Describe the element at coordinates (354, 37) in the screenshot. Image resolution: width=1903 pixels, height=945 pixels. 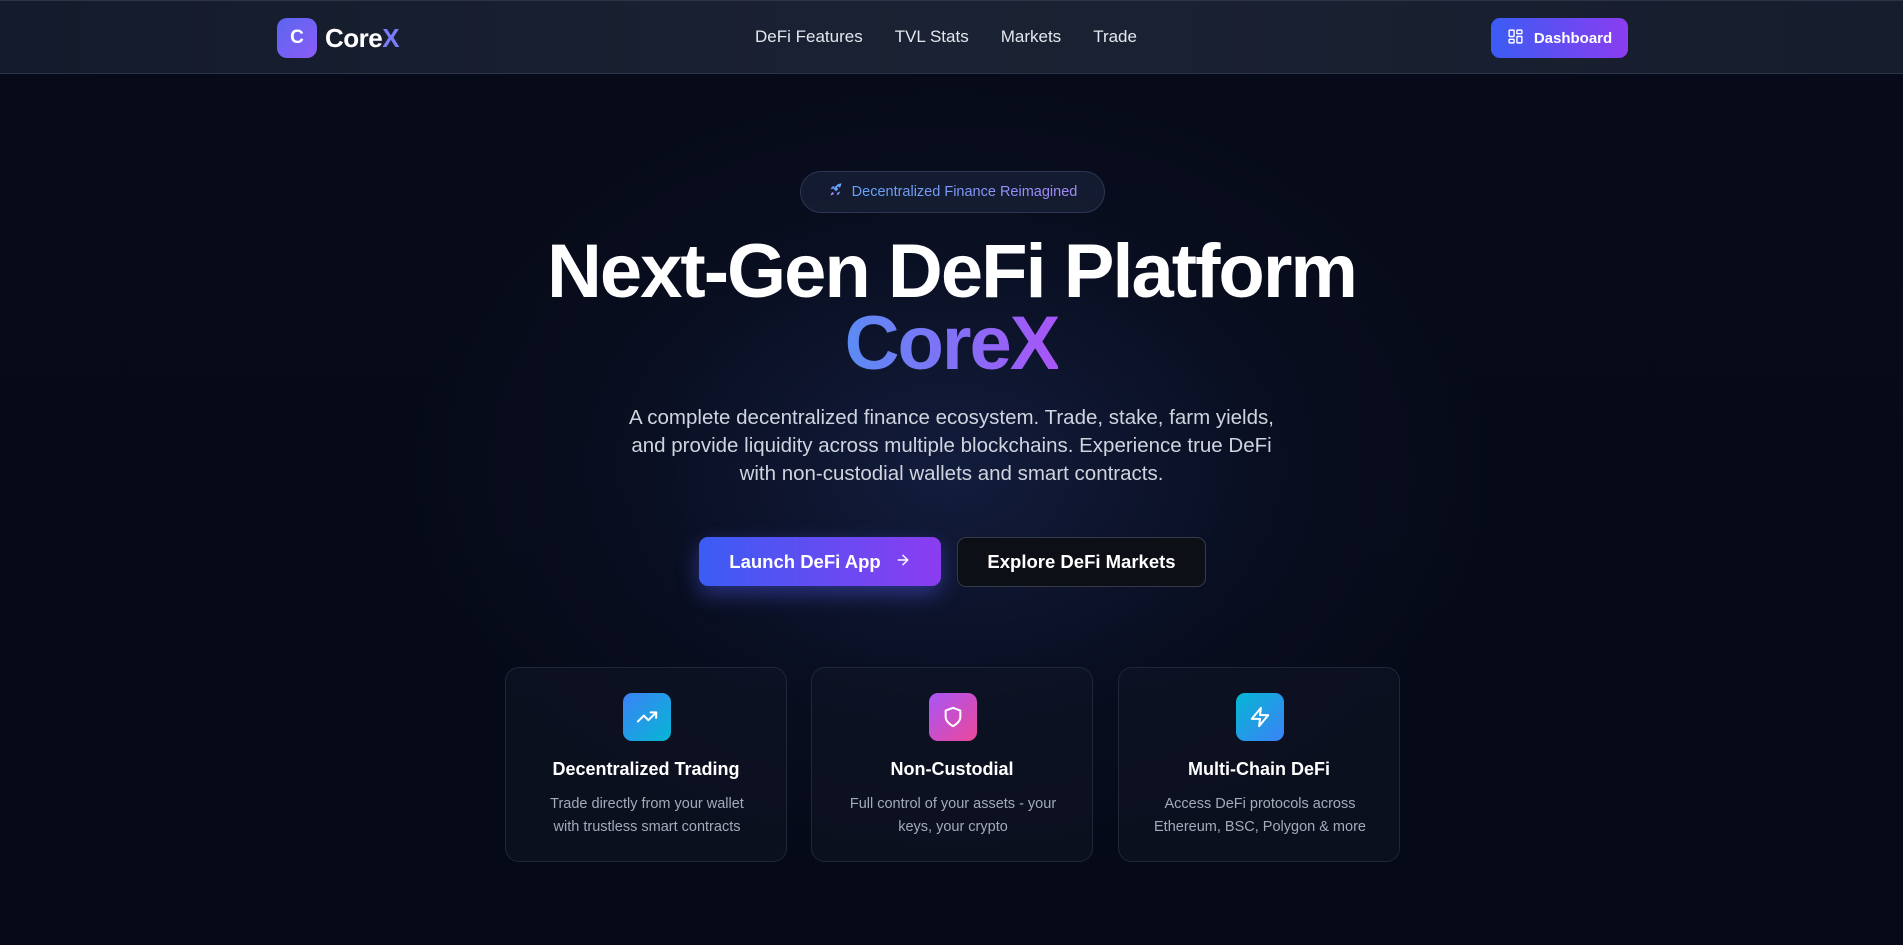
I see `logo-text-main: Core` at that location.